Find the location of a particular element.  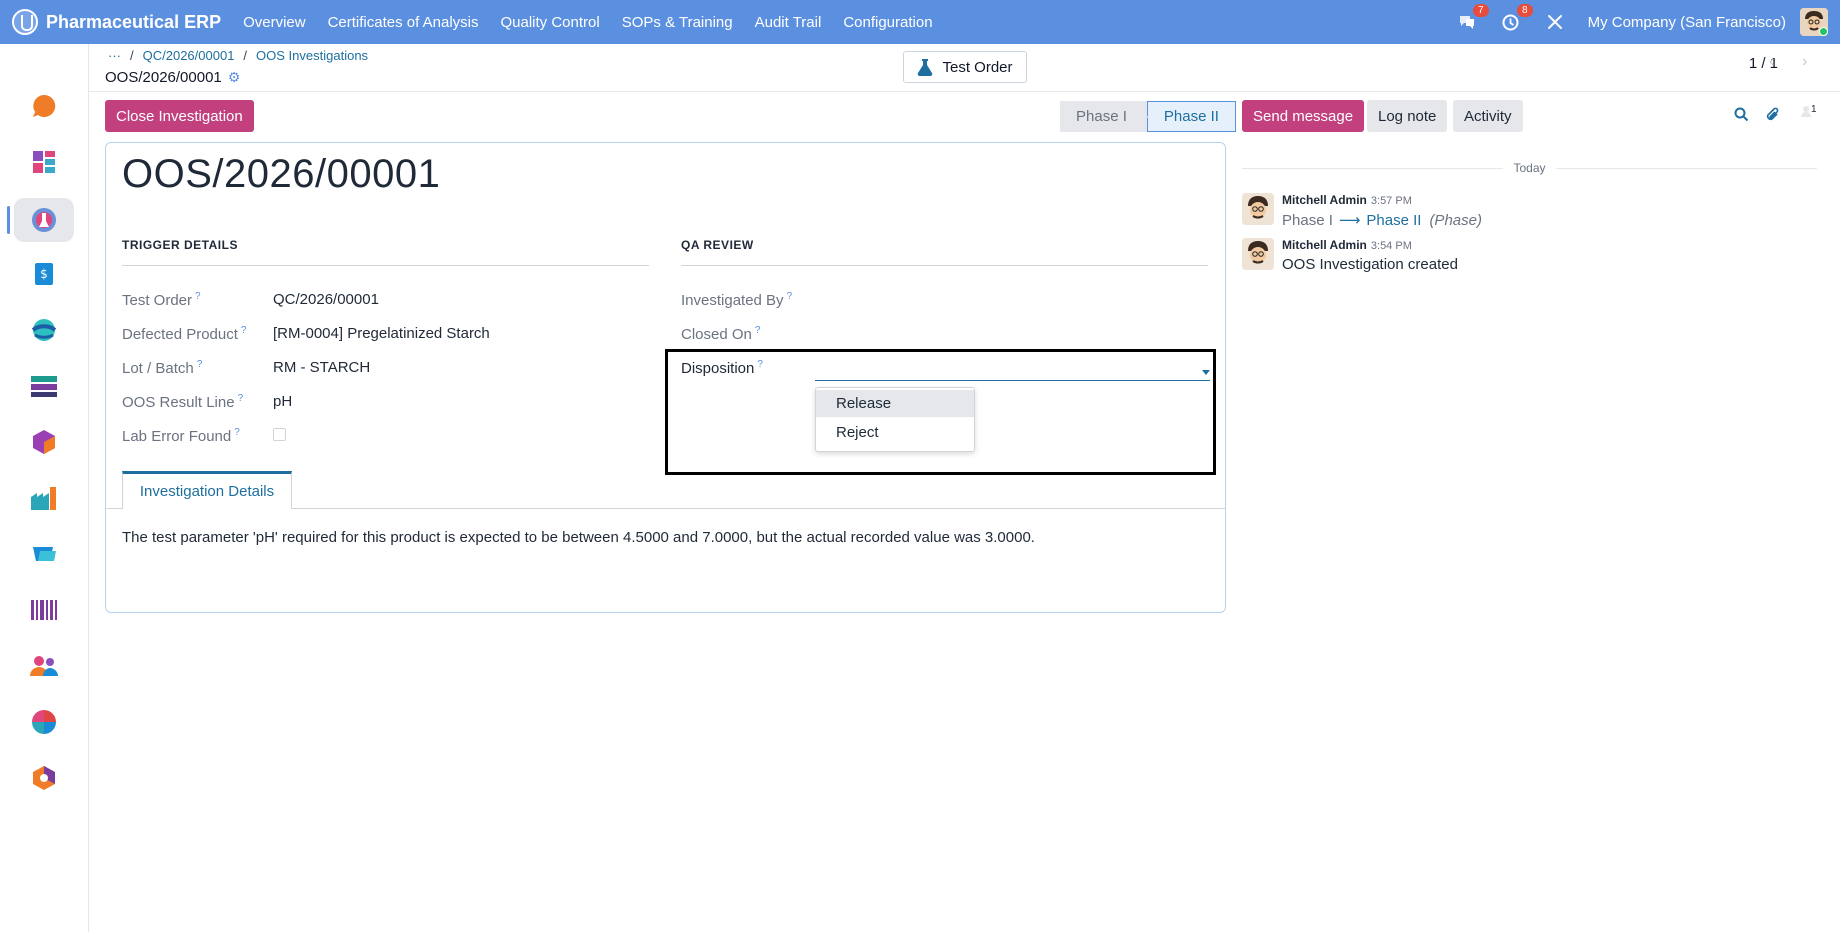

today-label: Today is located at coordinates (1529, 168).